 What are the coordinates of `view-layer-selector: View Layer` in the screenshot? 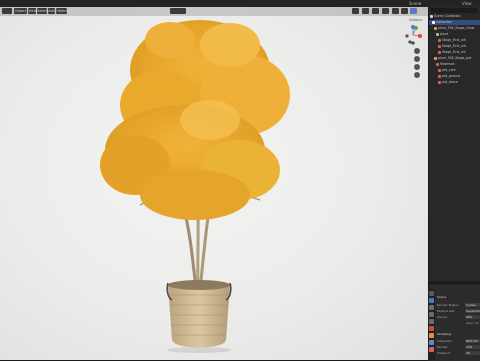 It's located at (471, 6).